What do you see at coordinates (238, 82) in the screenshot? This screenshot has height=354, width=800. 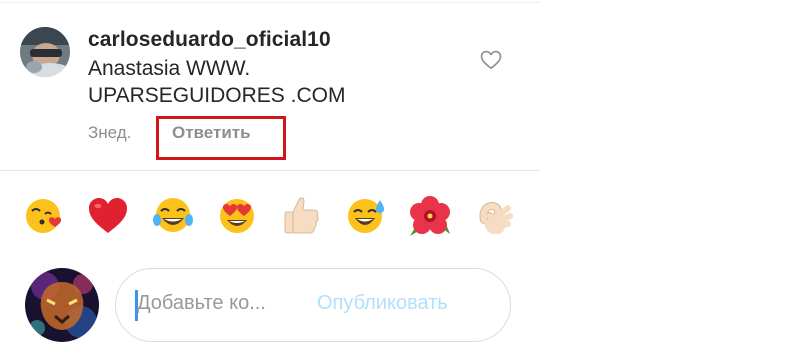 I see `comment-text: Anastasia WWW. UPARSEGUIDORES .COM` at bounding box center [238, 82].